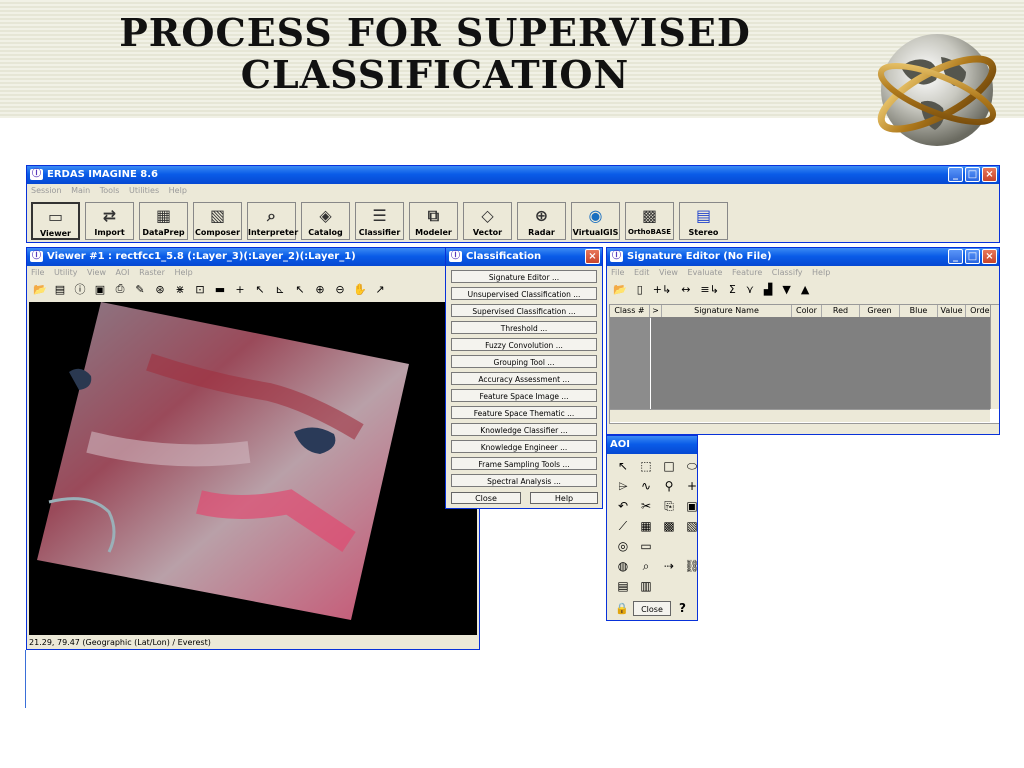 Image resolution: width=1024 pixels, height=768 pixels. I want to click on radar-button: ⊕ Radar, so click(541, 221).